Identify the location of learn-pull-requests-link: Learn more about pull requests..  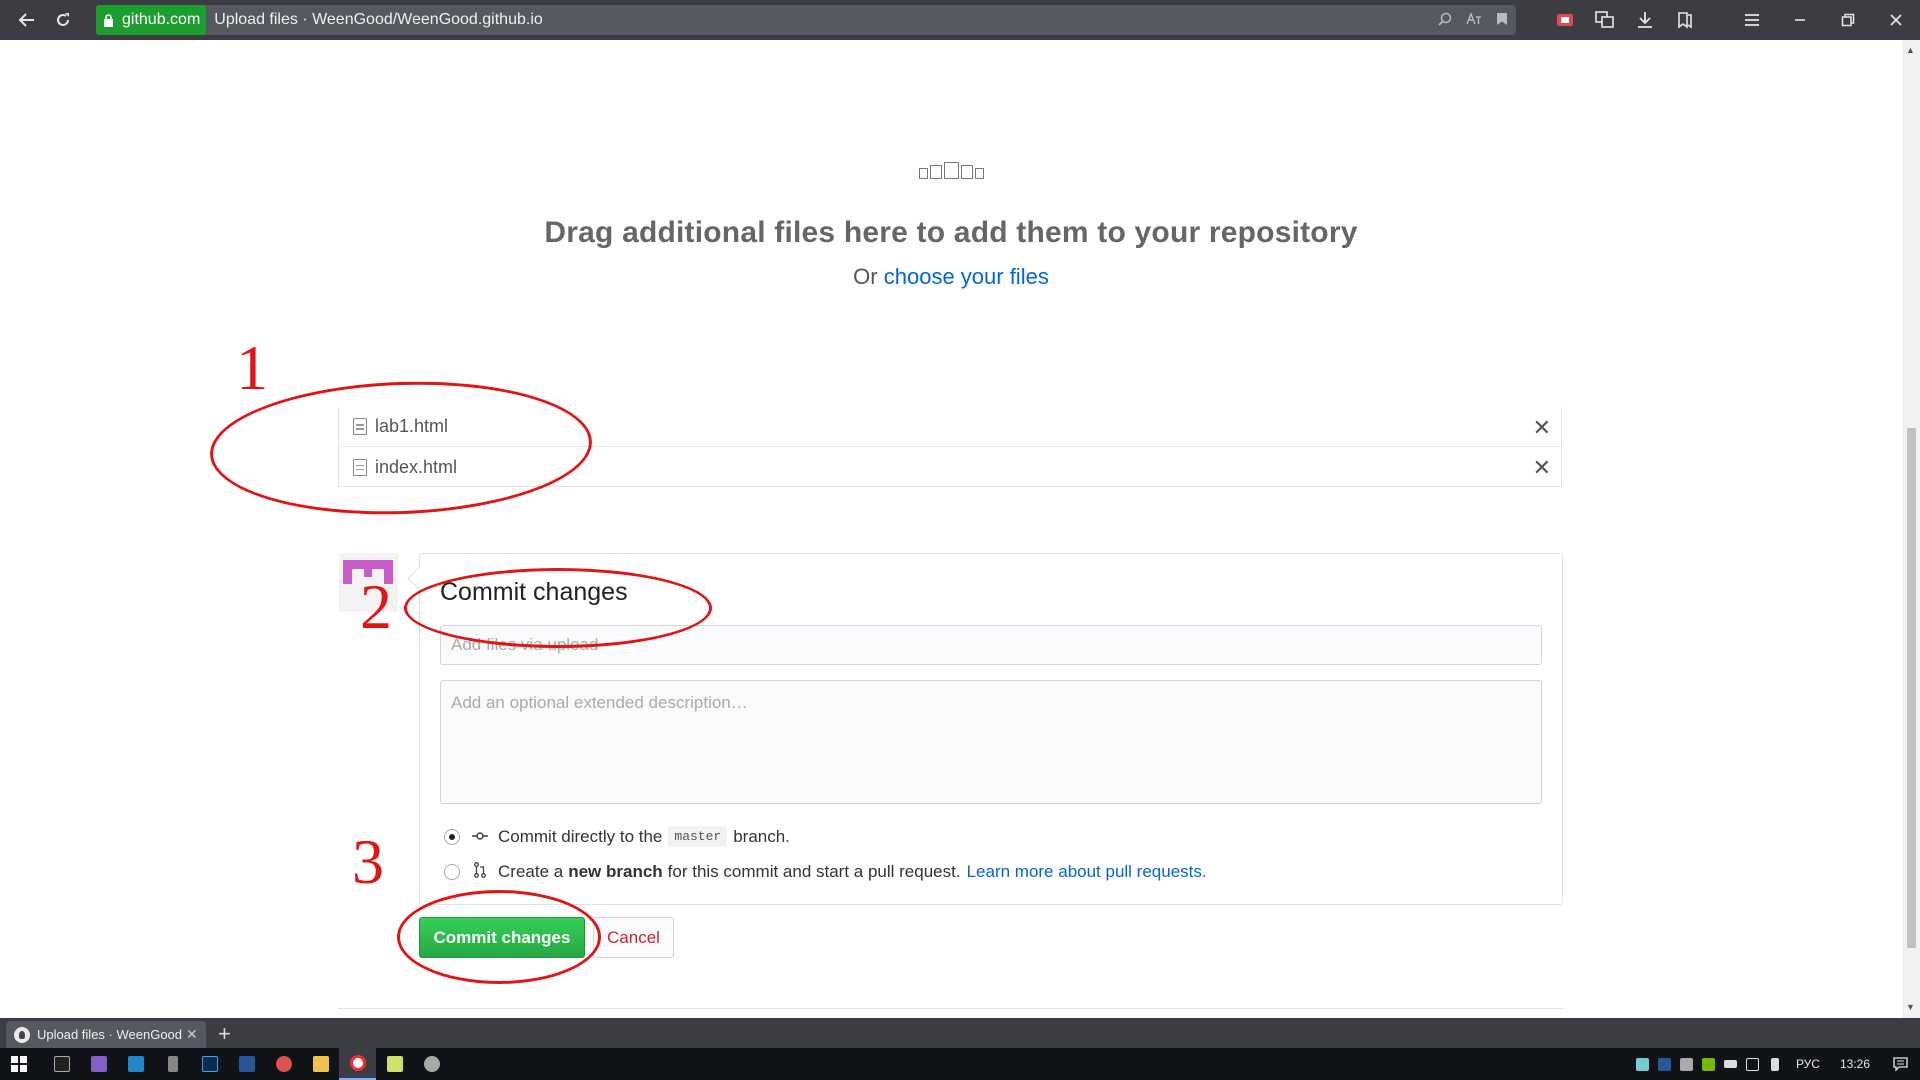
(1087, 872).